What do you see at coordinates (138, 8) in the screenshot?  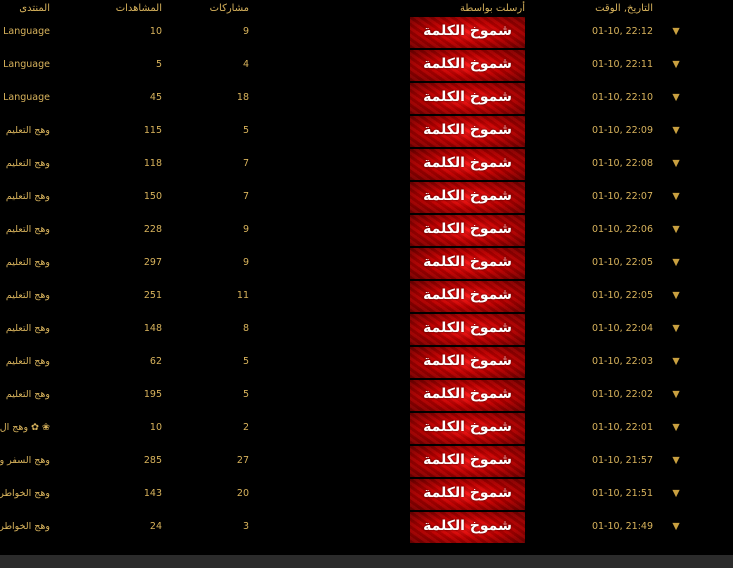 I see `header-views: المشاهدات` at bounding box center [138, 8].